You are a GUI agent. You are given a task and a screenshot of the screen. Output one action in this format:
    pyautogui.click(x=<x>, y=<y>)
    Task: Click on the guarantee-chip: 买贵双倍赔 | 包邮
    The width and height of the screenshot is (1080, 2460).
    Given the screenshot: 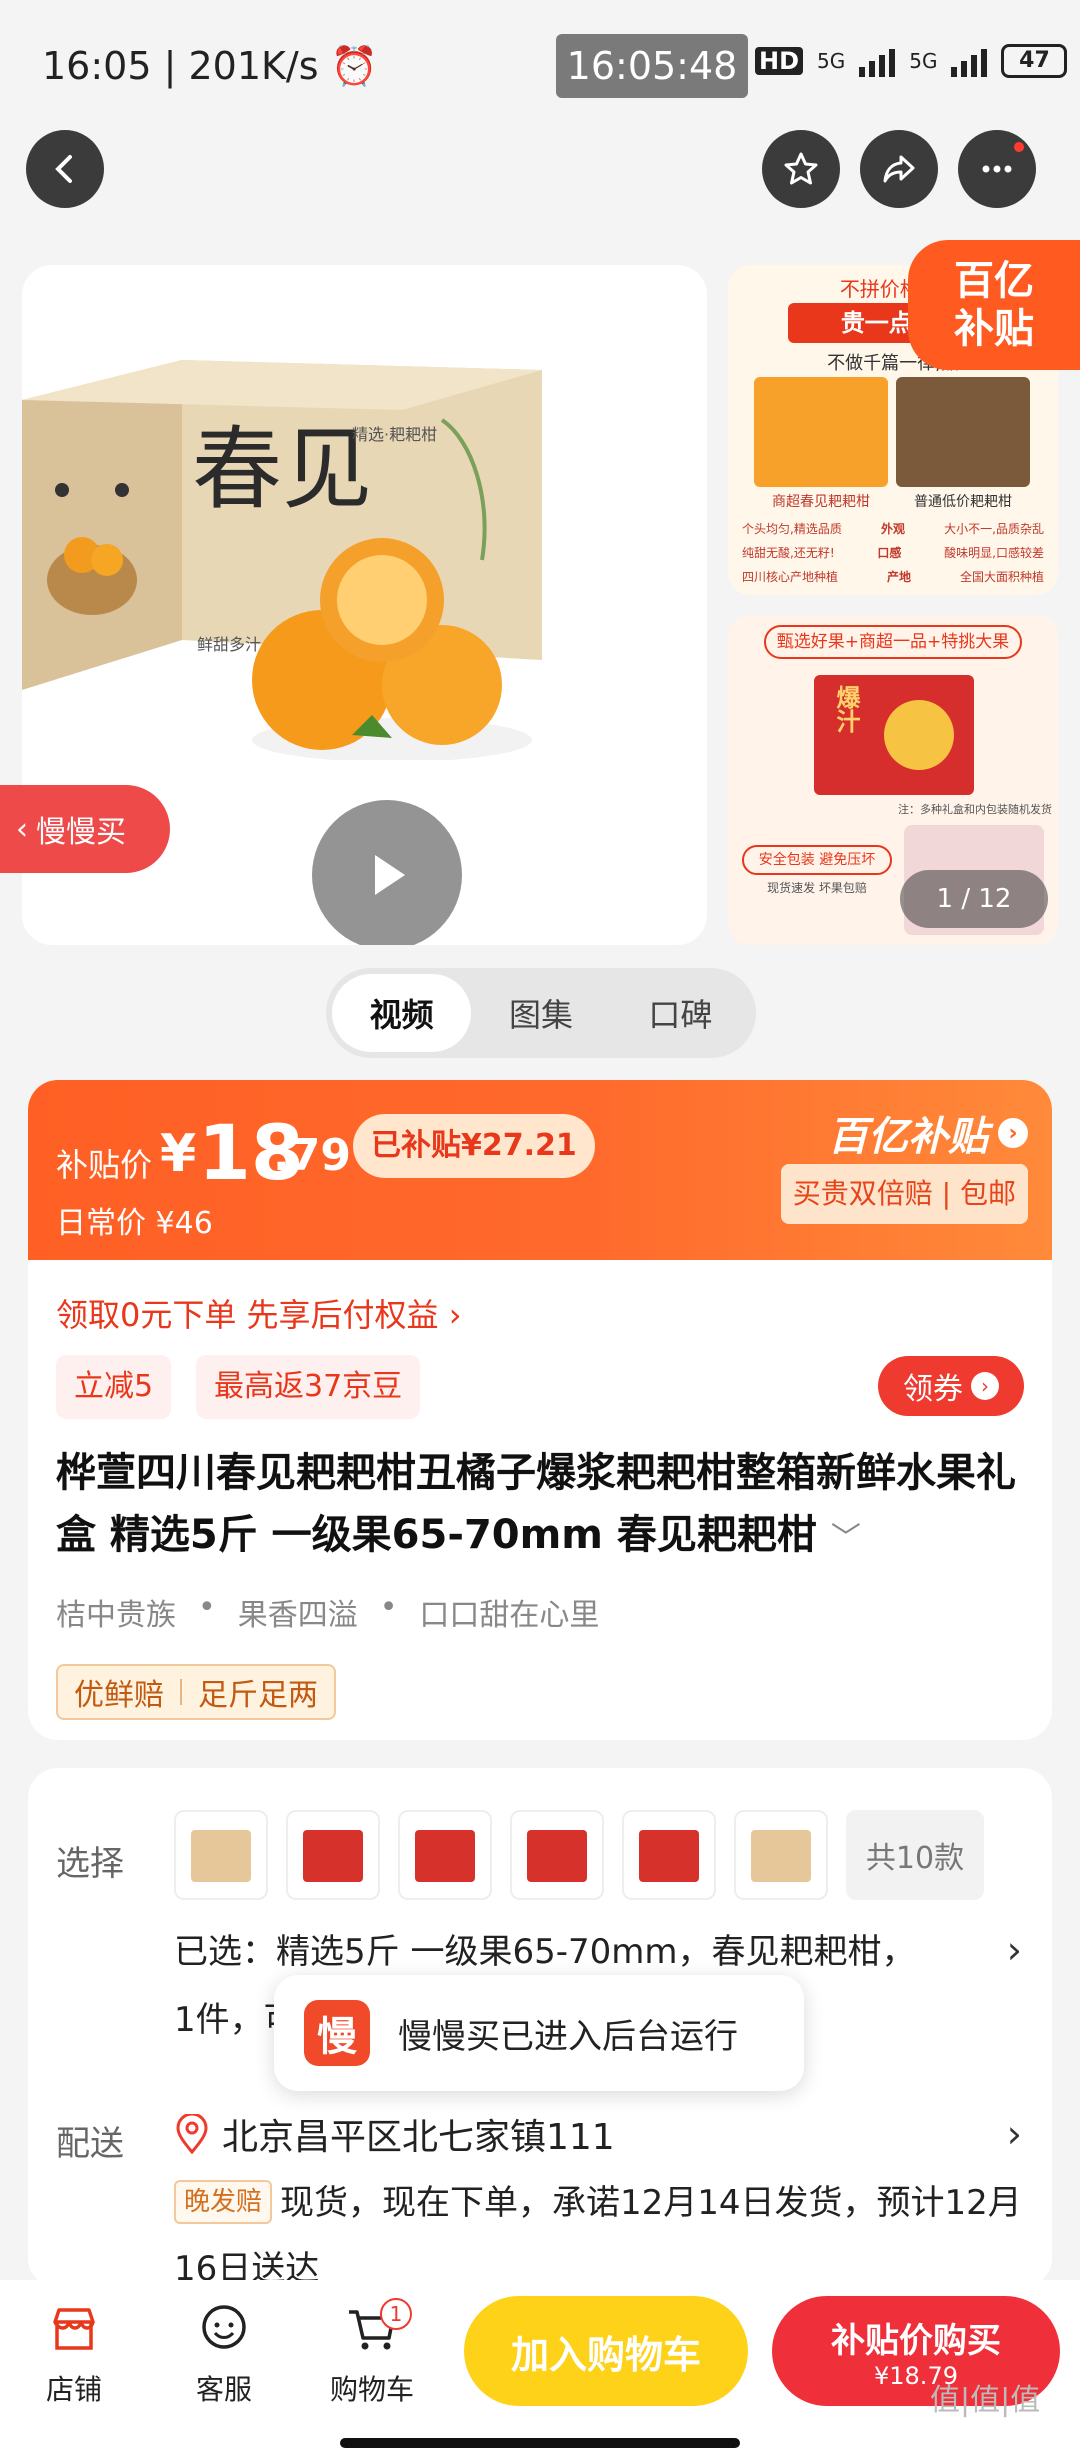 What is the action you would take?
    pyautogui.click(x=904, y=1194)
    